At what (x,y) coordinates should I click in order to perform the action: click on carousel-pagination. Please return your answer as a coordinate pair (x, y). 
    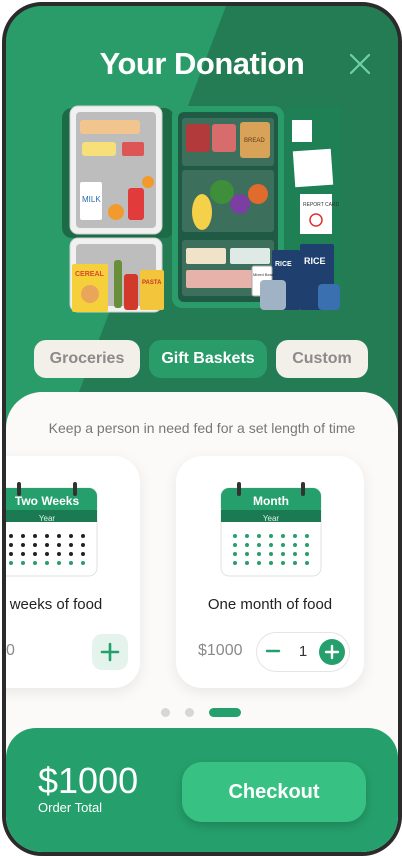
    Looking at the image, I should click on (202, 713).